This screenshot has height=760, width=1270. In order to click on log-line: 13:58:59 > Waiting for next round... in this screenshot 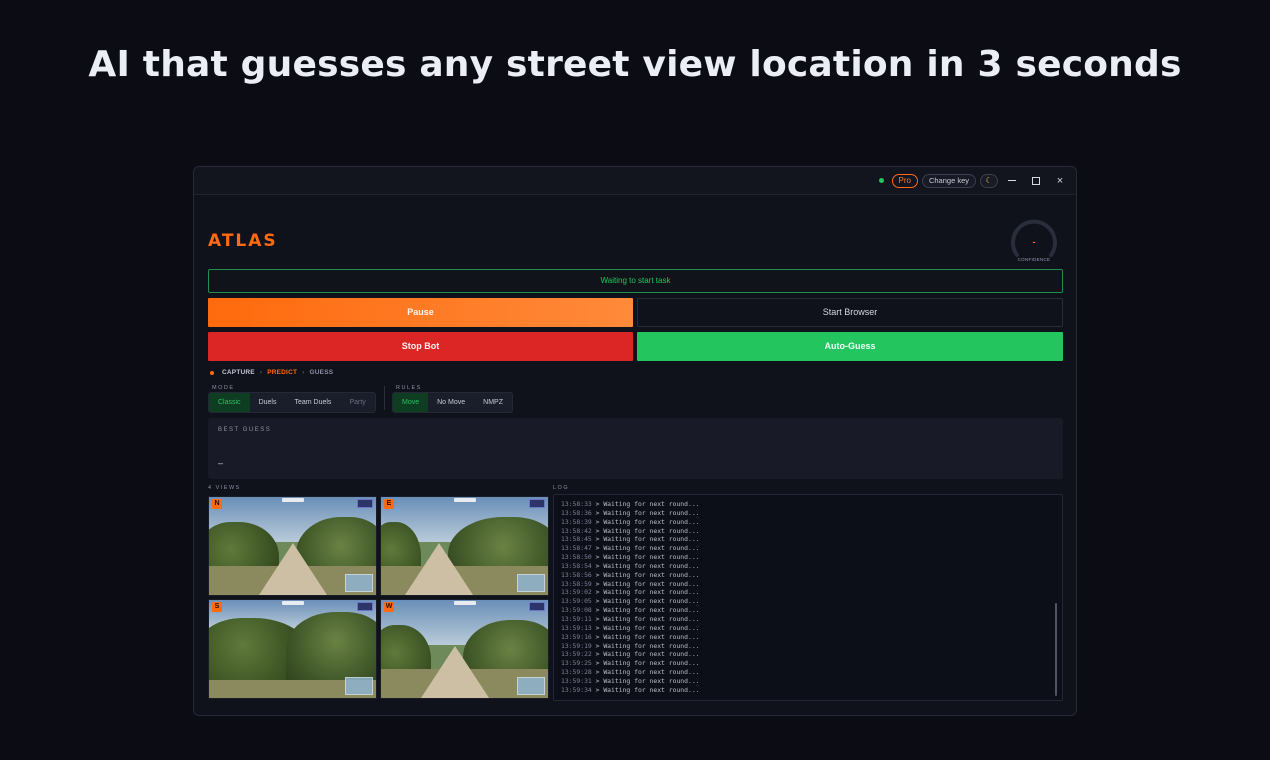, I will do `click(630, 584)`.